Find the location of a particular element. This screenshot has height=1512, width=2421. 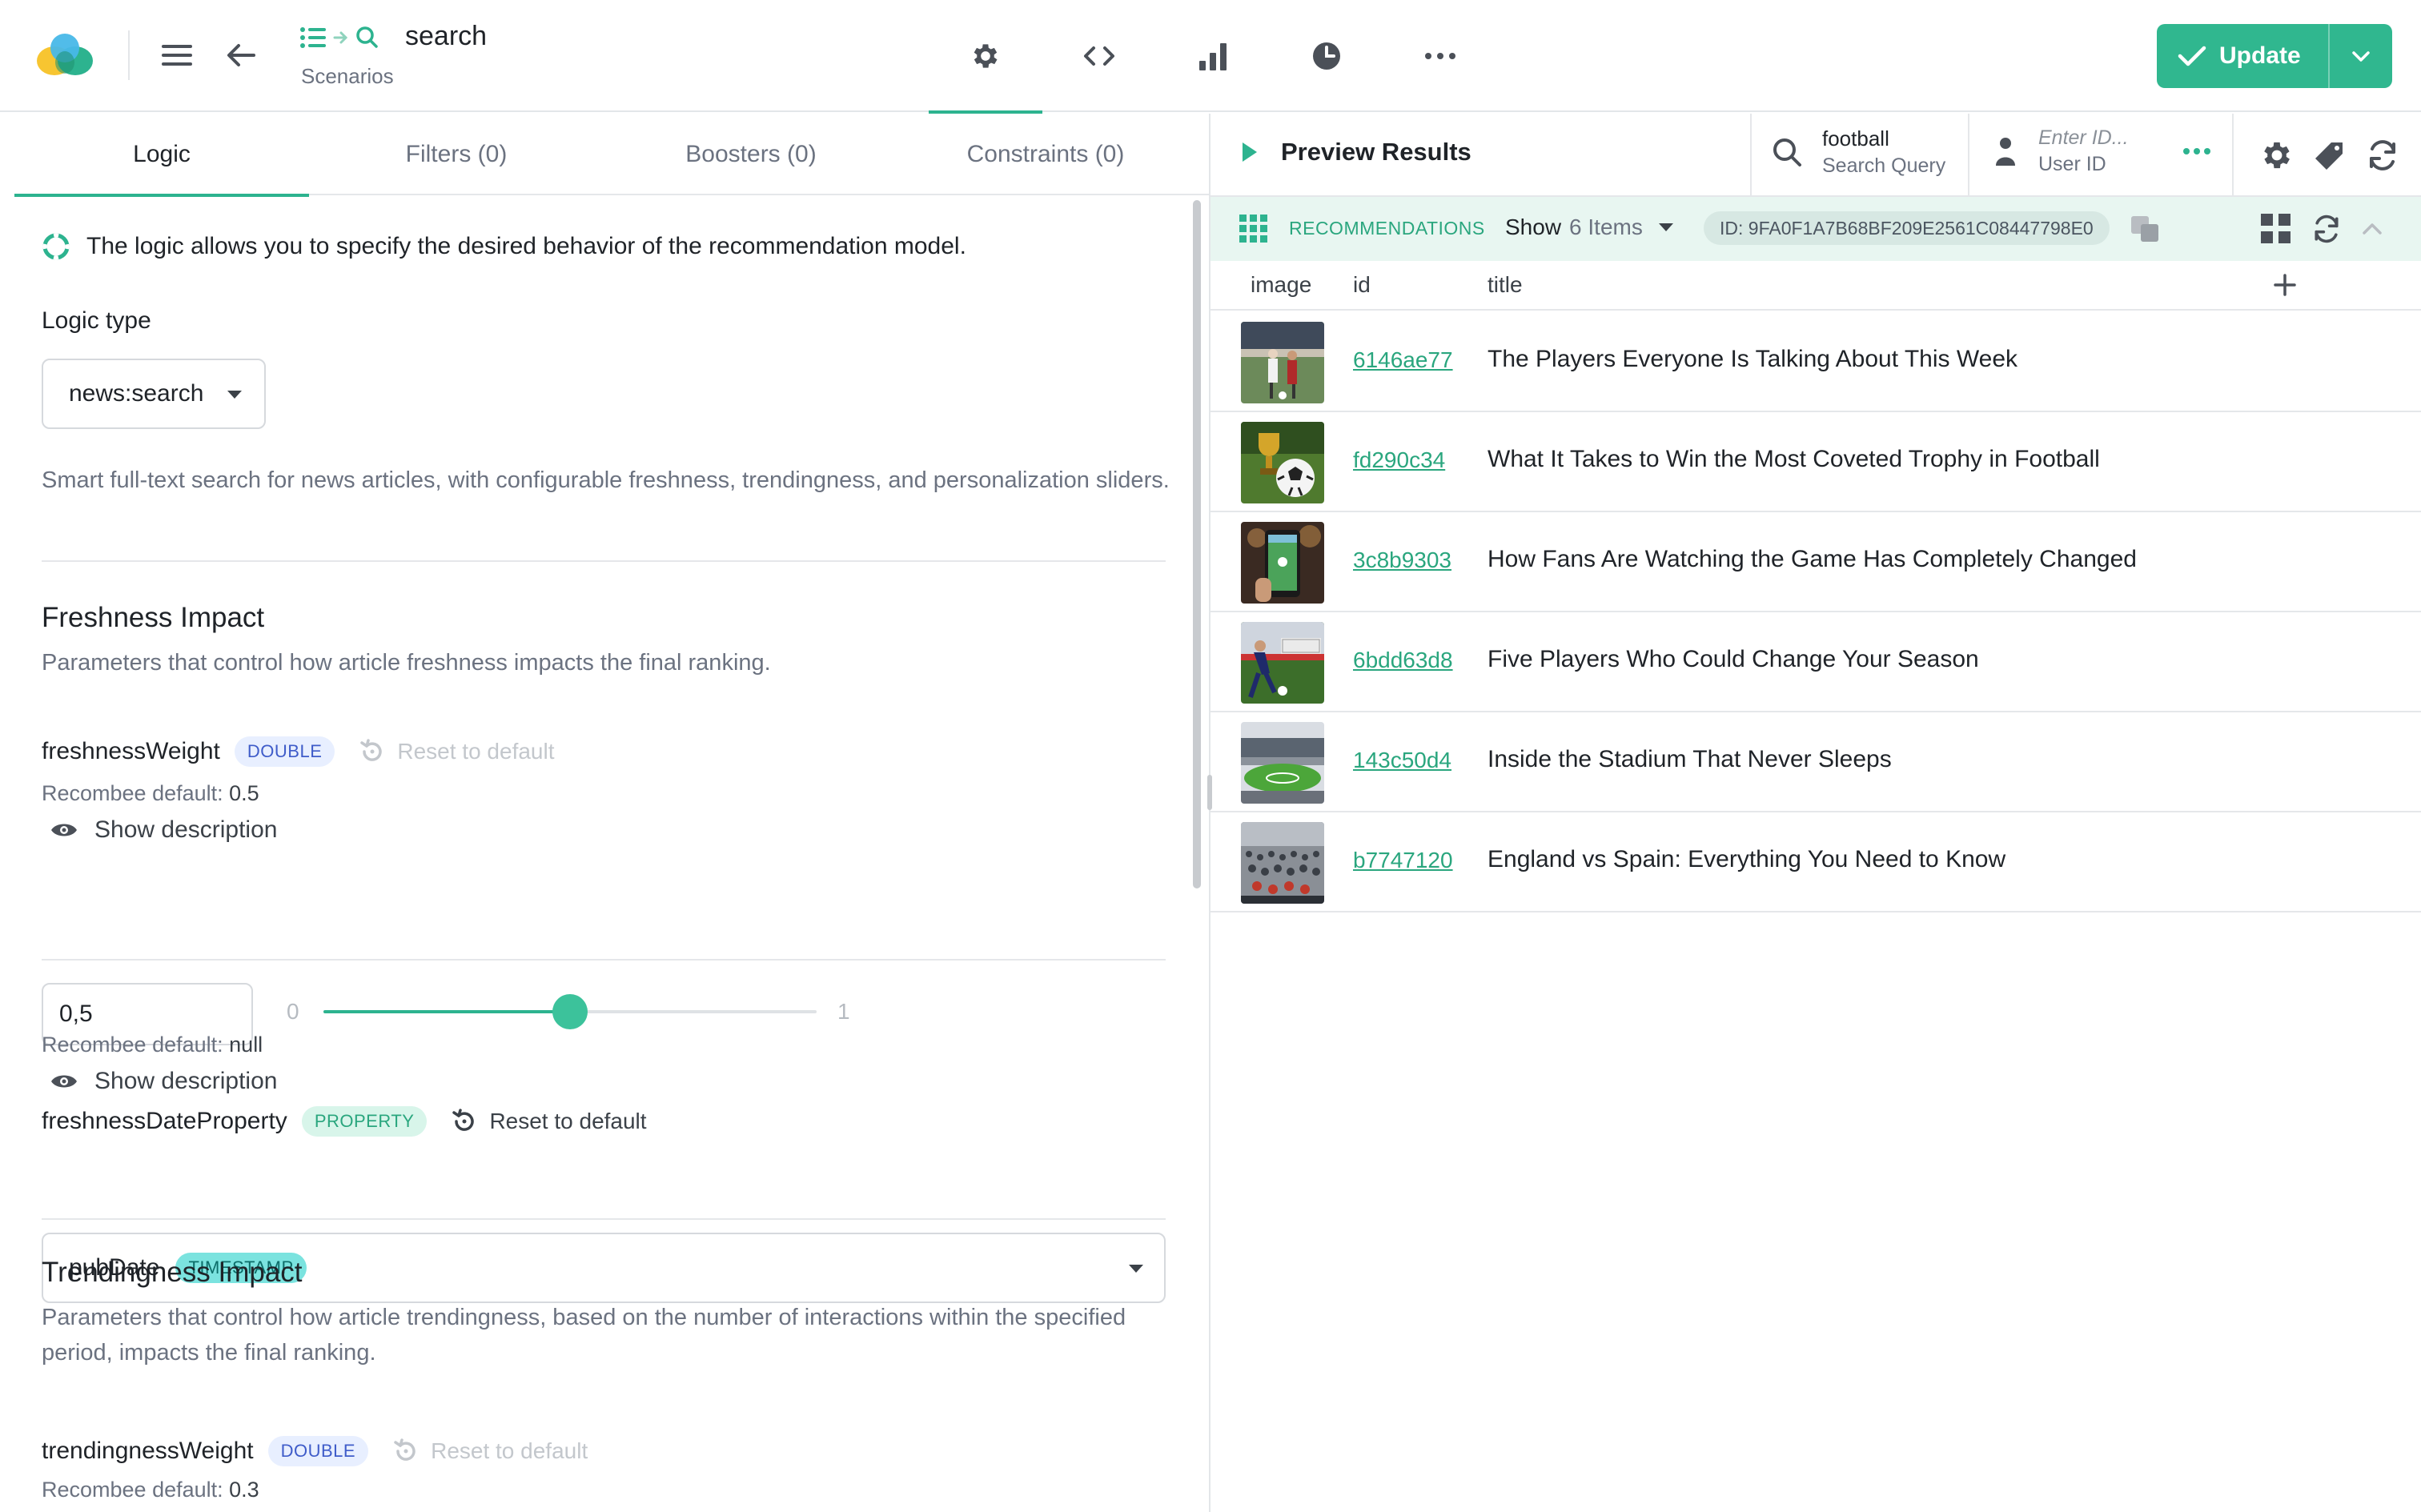

grid-view-icon is located at coordinates (2276, 229).